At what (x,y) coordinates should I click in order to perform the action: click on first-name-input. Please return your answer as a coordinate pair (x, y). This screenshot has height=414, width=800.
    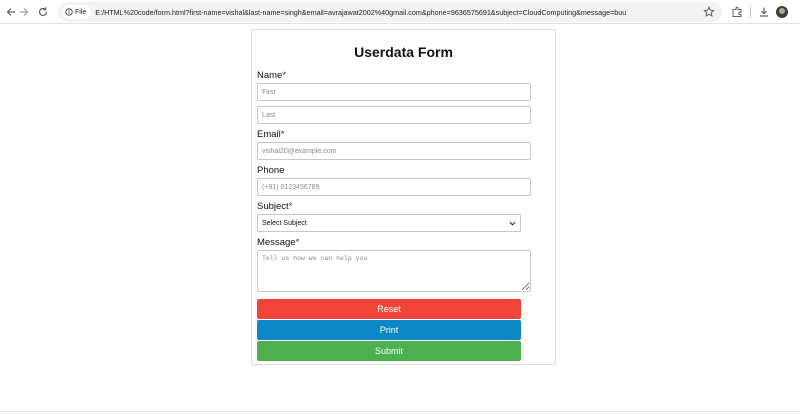
    Looking at the image, I should click on (394, 92).